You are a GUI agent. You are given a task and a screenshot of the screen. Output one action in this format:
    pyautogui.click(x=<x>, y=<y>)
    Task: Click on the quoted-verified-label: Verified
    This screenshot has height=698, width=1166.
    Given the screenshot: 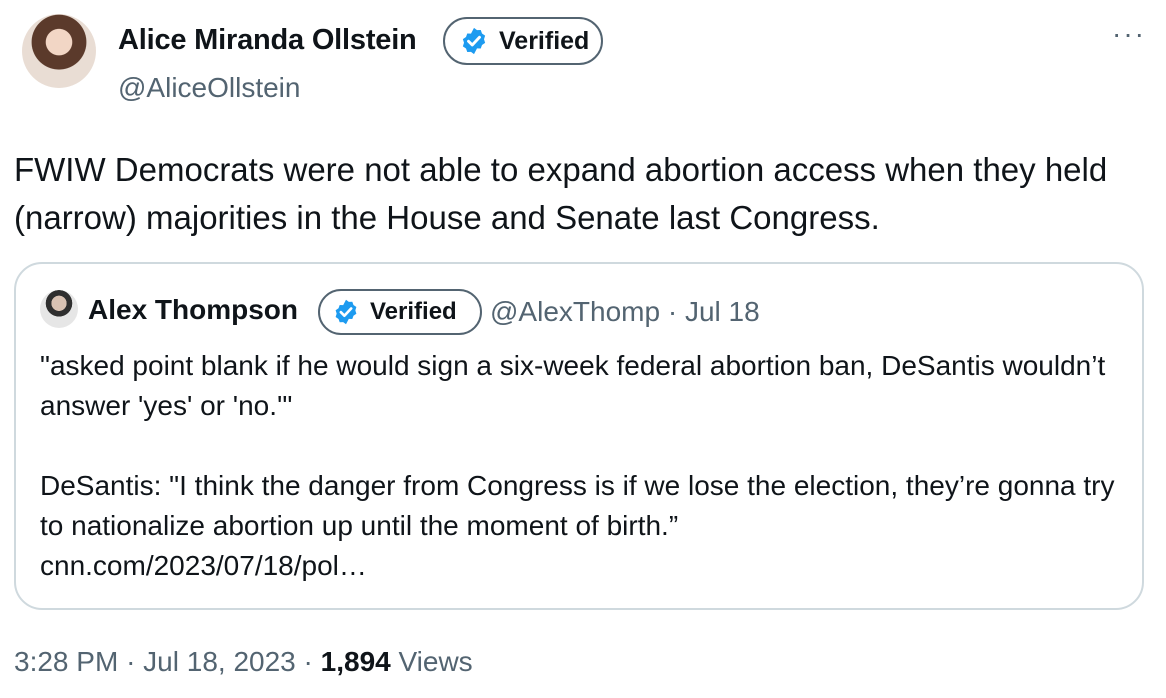 What is the action you would take?
    pyautogui.click(x=413, y=311)
    